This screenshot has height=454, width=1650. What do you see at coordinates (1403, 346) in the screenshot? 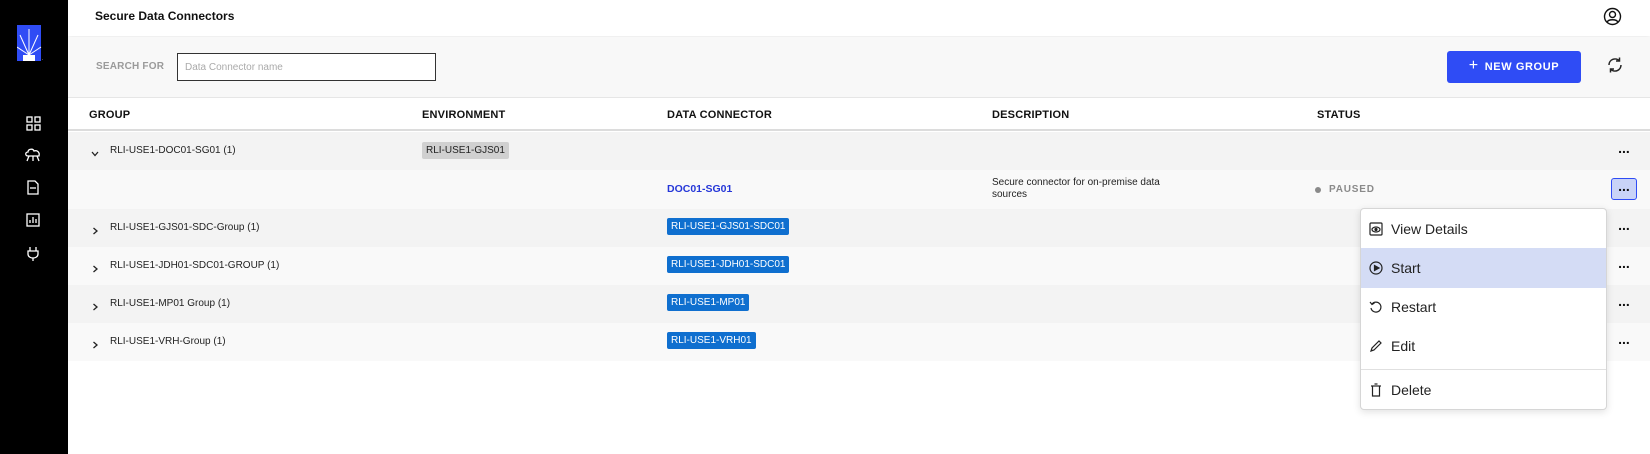
I see `menu-item-label: Edit` at bounding box center [1403, 346].